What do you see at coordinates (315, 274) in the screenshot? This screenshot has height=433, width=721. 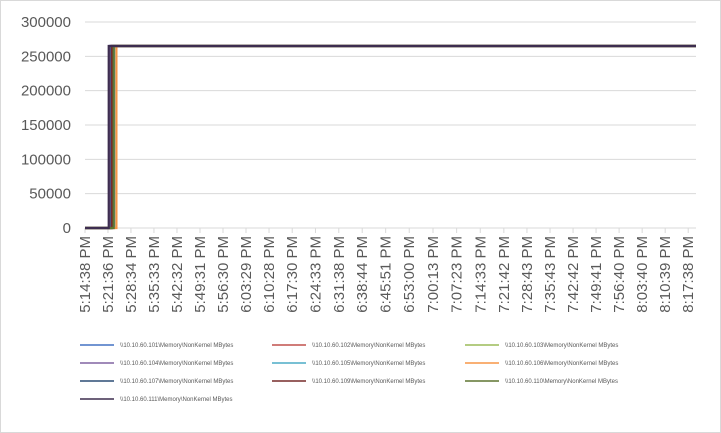 I see `x-tick-label: 6:24:33 PM` at bounding box center [315, 274].